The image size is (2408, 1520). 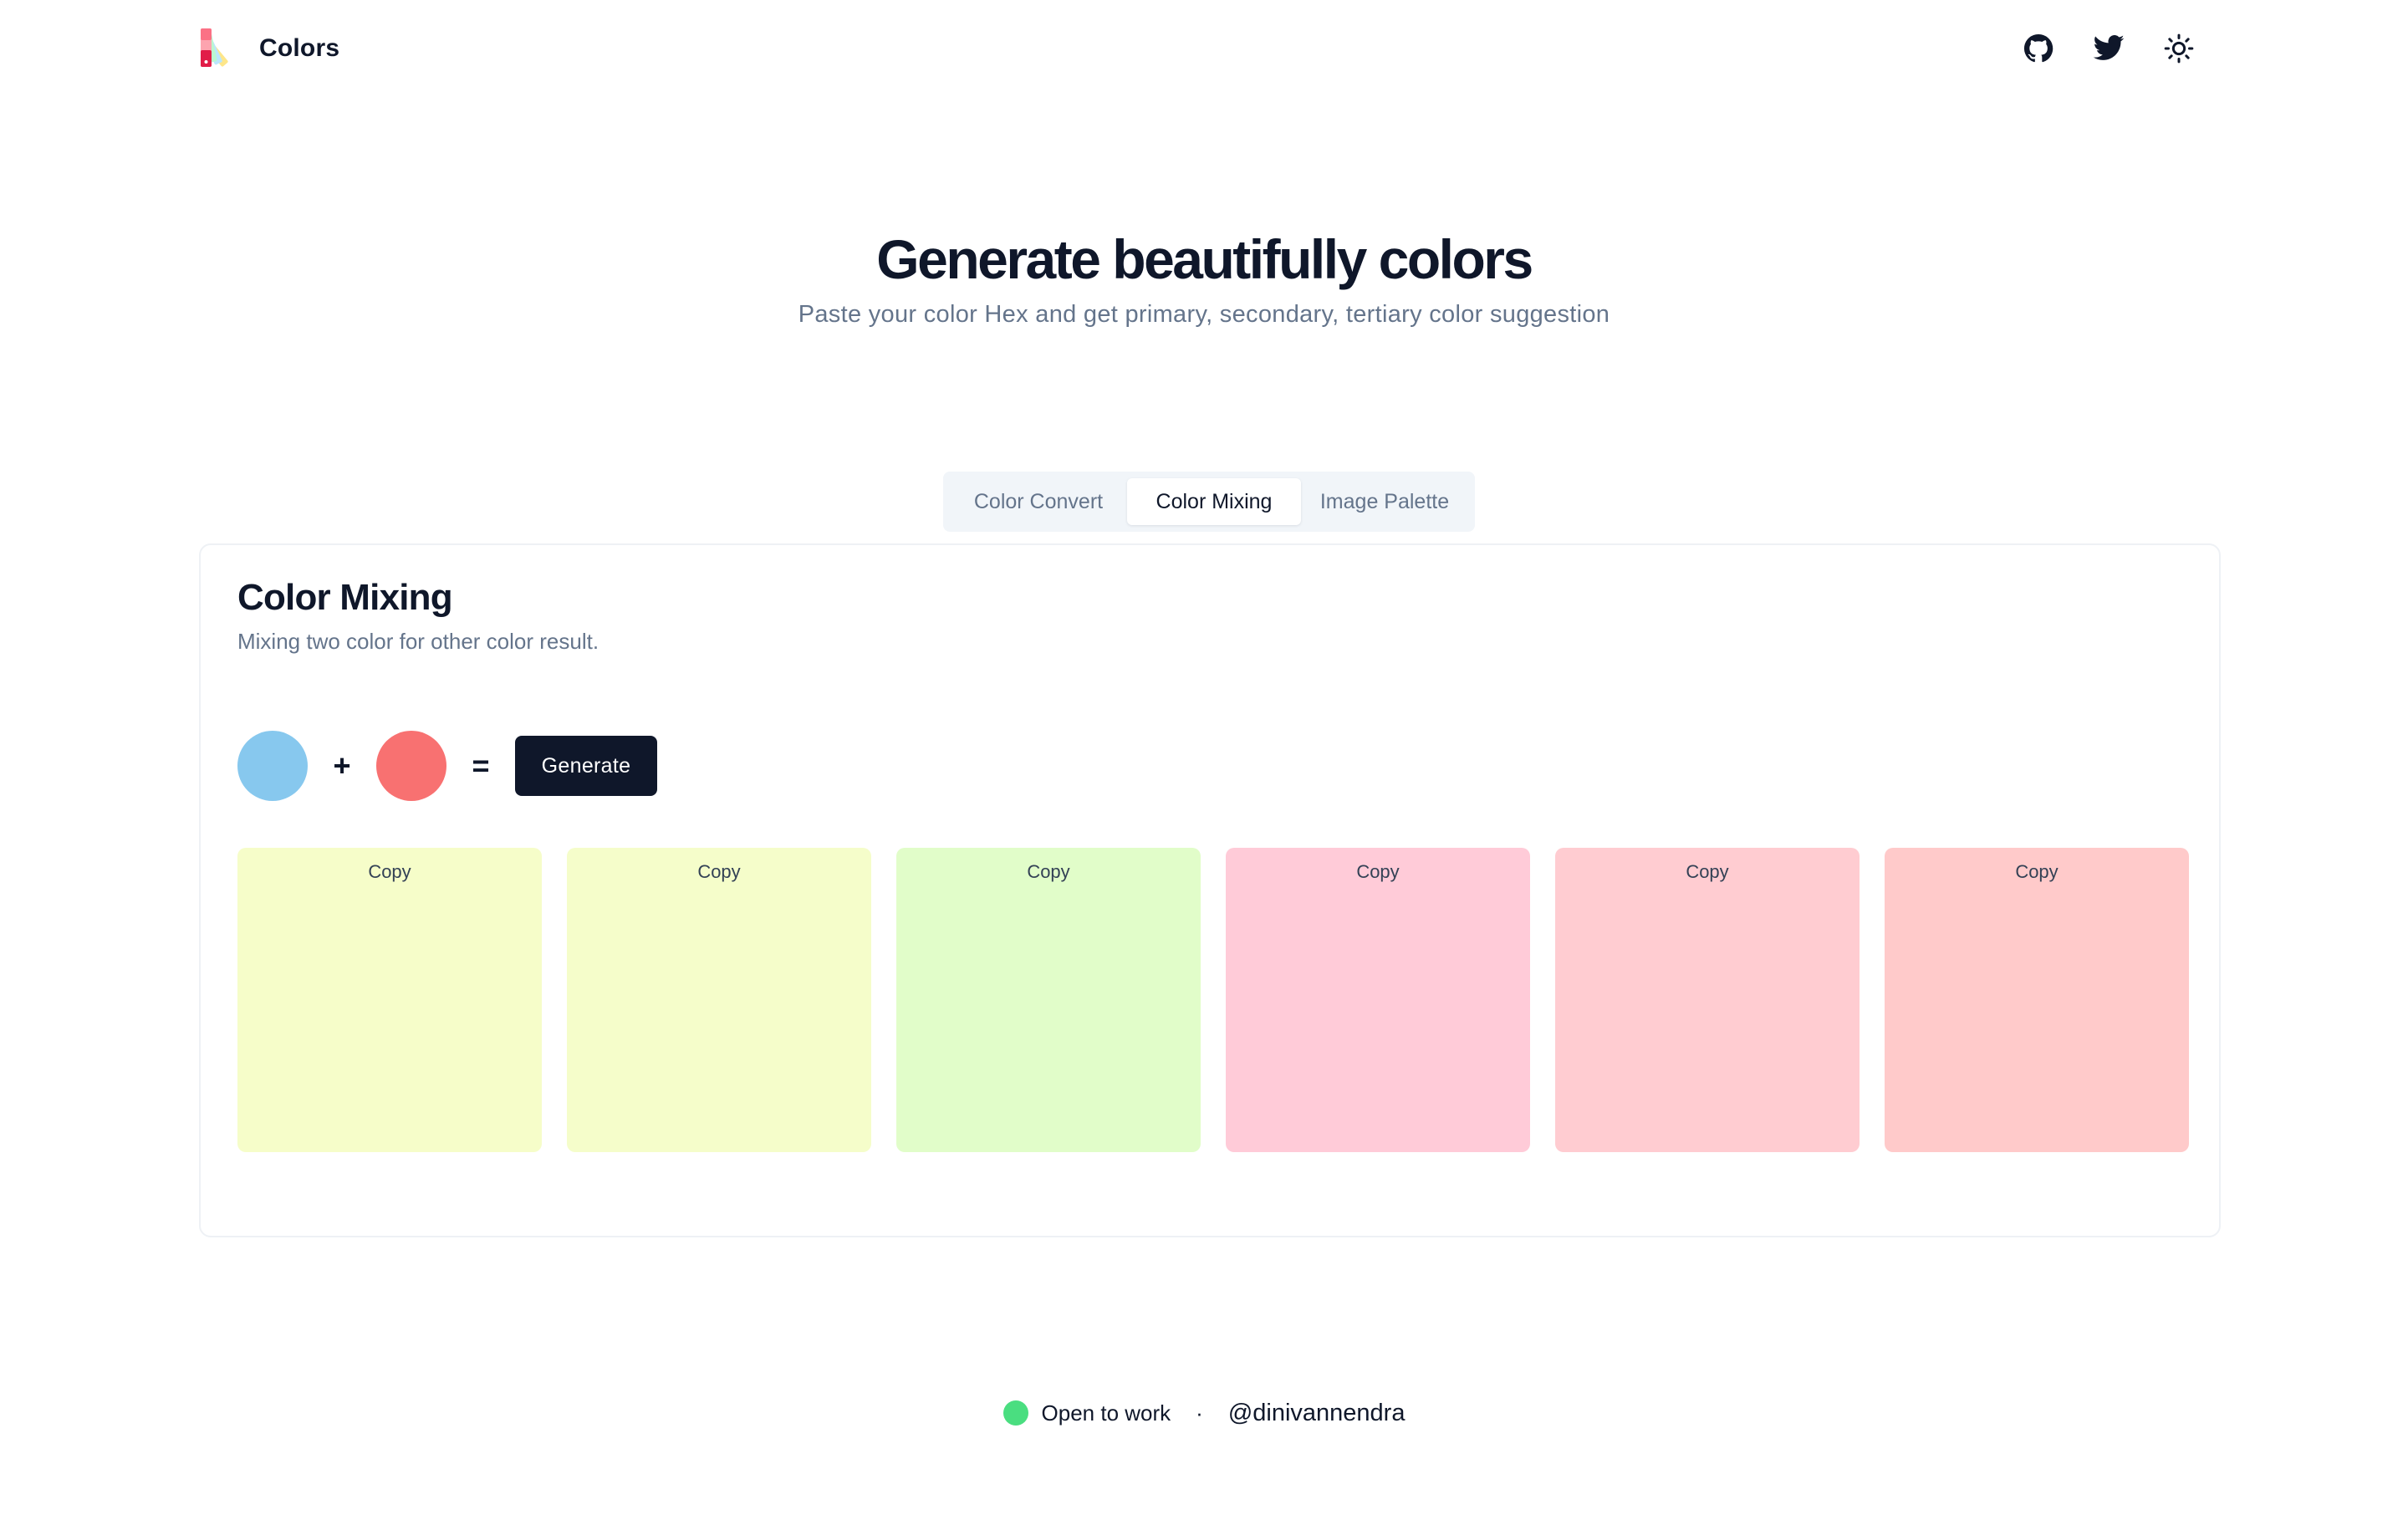 I want to click on tab-color-convert: Color Convert, so click(x=1038, y=501).